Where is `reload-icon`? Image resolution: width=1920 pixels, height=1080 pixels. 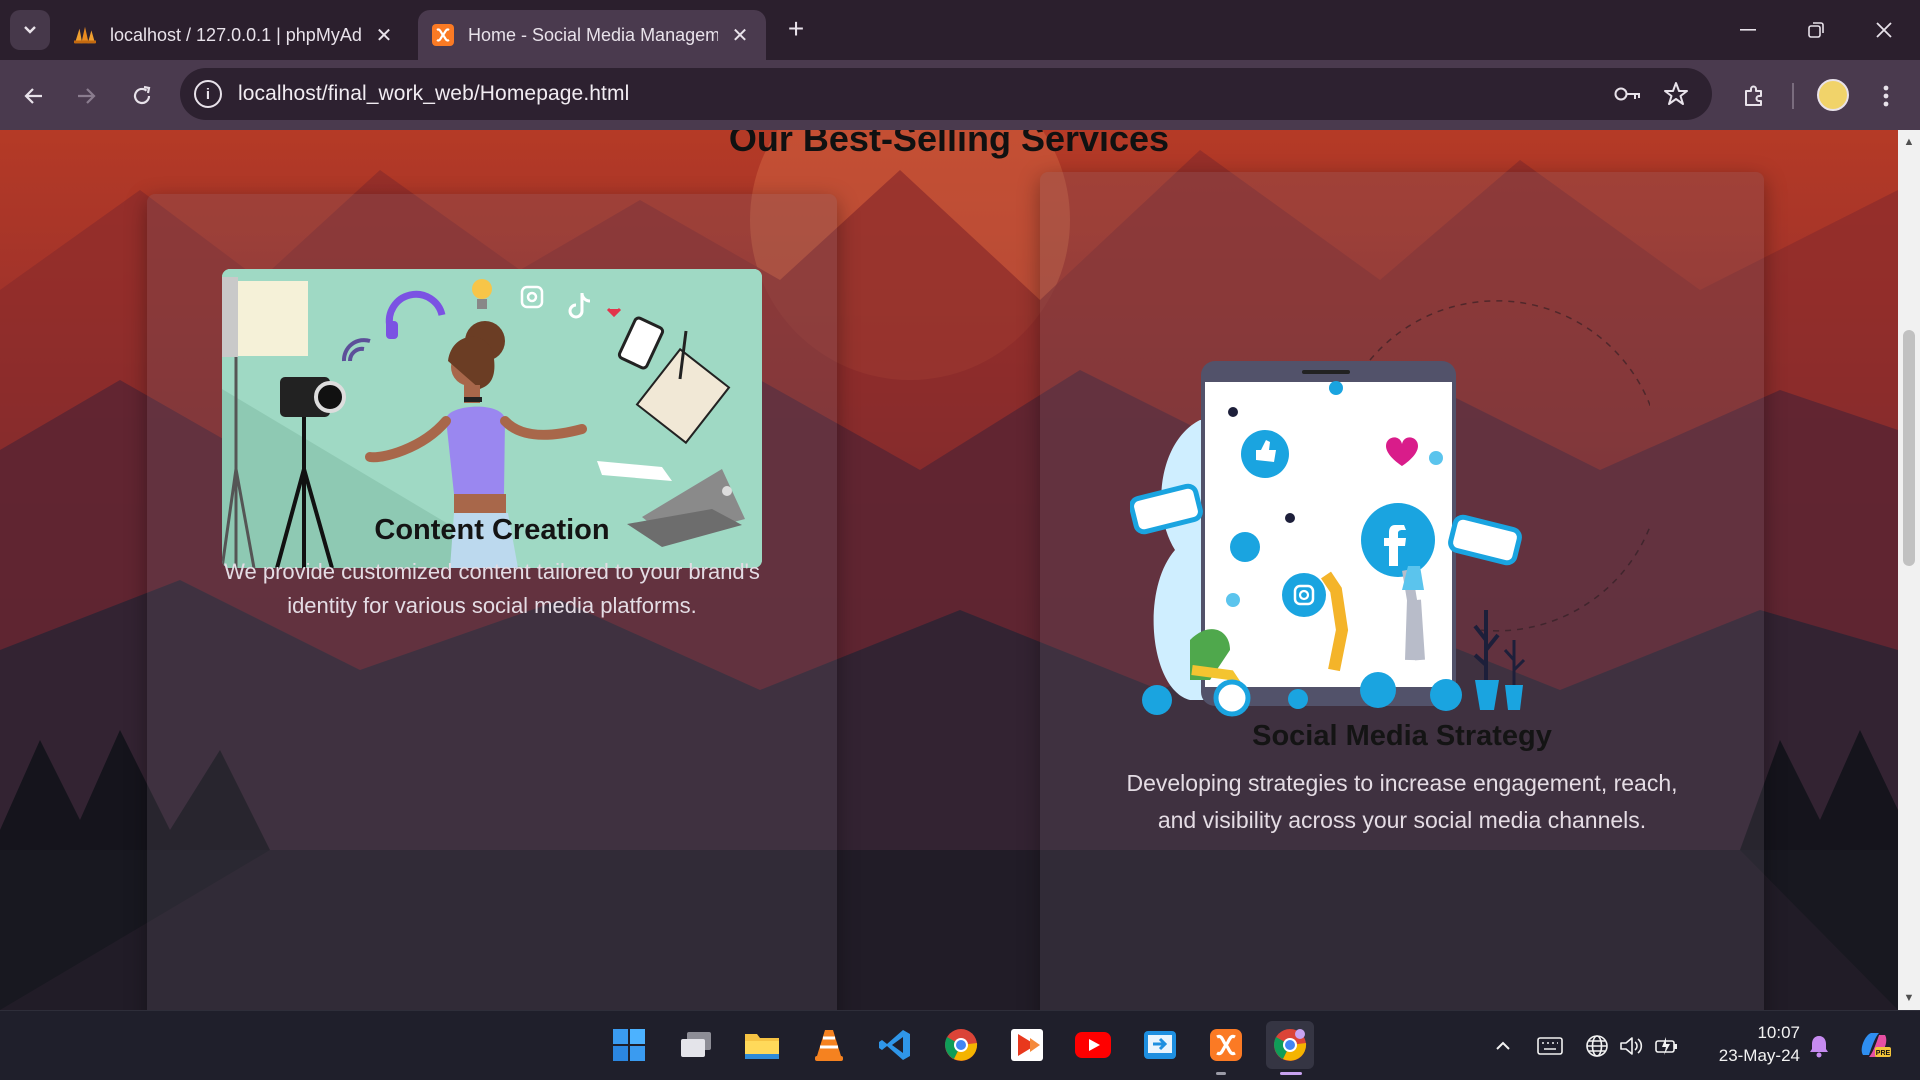 reload-icon is located at coordinates (142, 95).